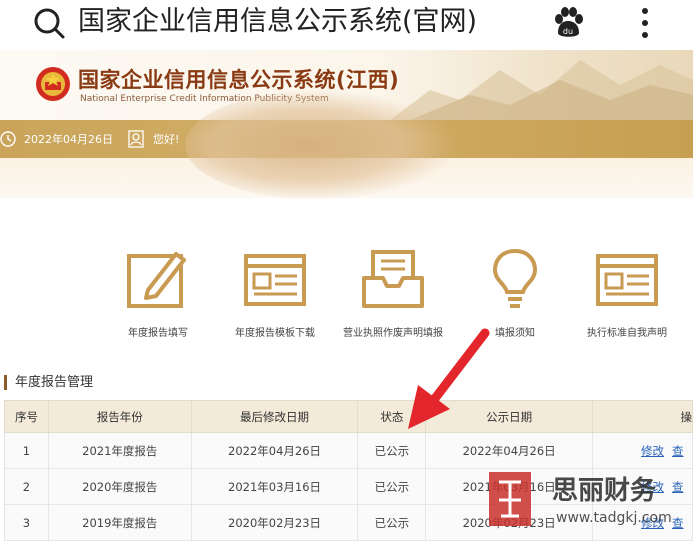  What do you see at coordinates (274, 486) in the screenshot?
I see `row-modified: 2021年03月16日` at bounding box center [274, 486].